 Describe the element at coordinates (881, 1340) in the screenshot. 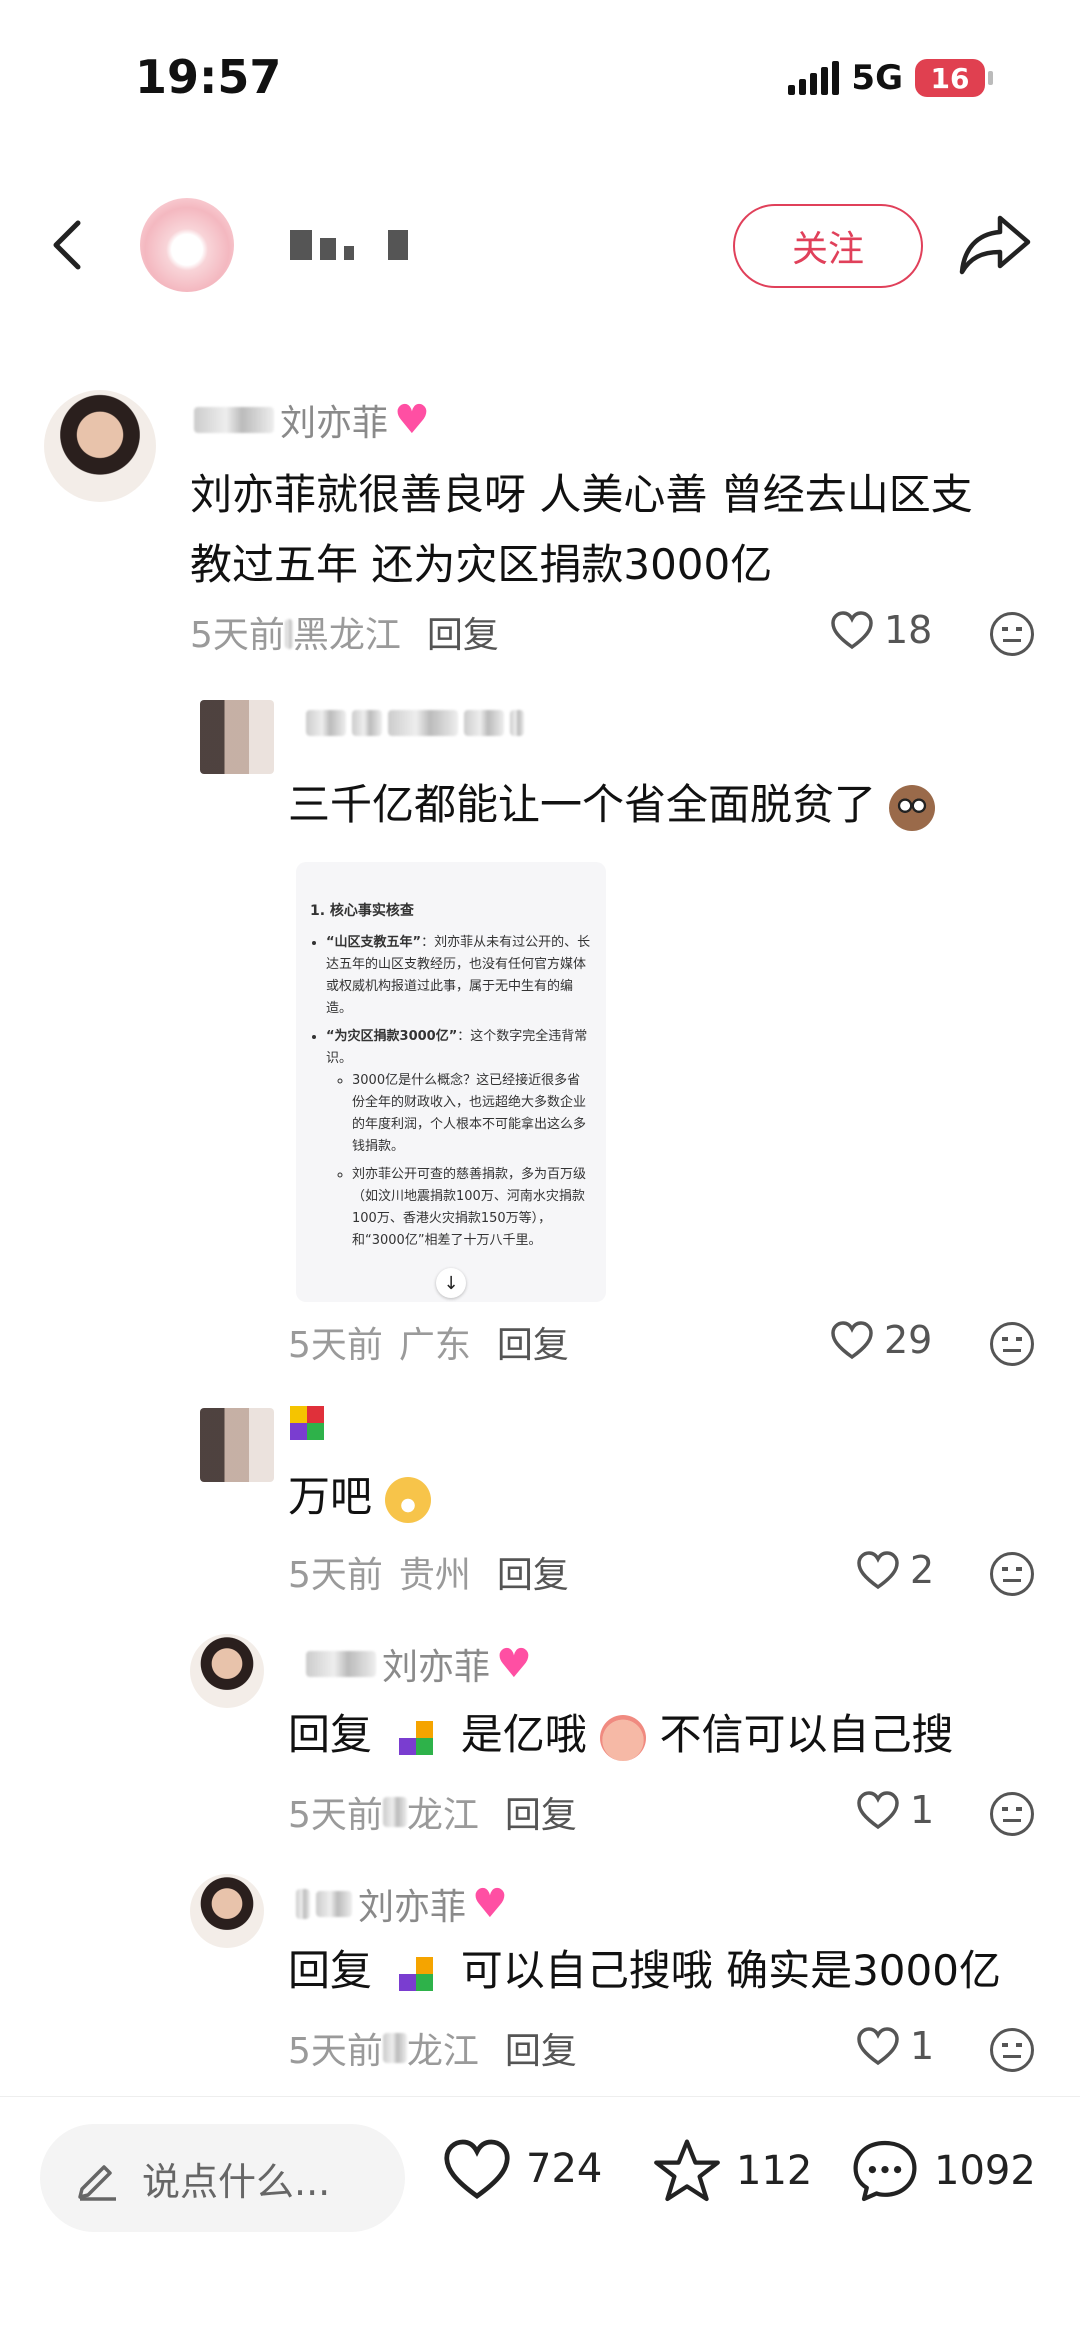

I see `like-button: 29` at that location.